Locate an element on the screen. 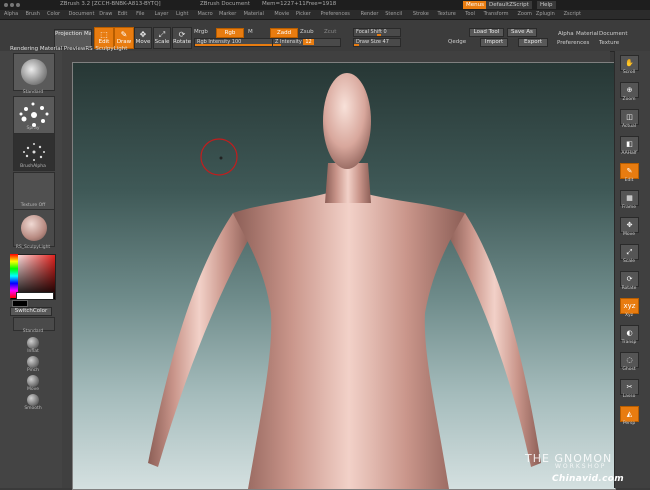 Image resolution: width=650 pixels, height=490 pixels. material-button: Material is located at coordinates (587, 34).